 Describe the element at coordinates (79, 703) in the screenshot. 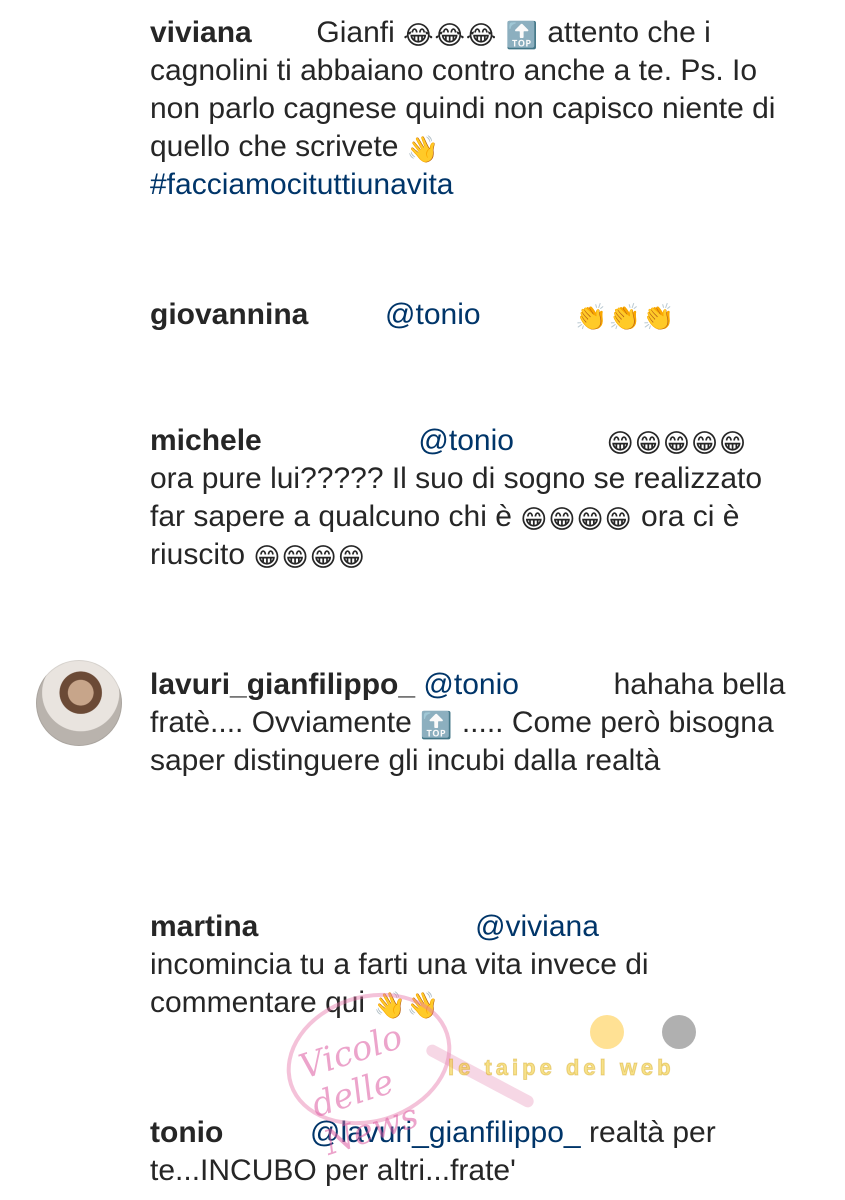

I see `user-avatar` at that location.